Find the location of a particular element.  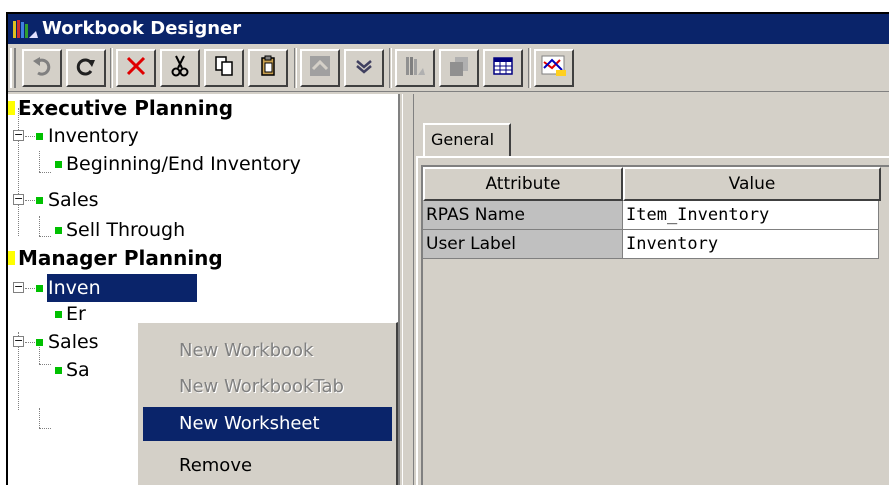

value-cell: Inventory is located at coordinates (751, 244).